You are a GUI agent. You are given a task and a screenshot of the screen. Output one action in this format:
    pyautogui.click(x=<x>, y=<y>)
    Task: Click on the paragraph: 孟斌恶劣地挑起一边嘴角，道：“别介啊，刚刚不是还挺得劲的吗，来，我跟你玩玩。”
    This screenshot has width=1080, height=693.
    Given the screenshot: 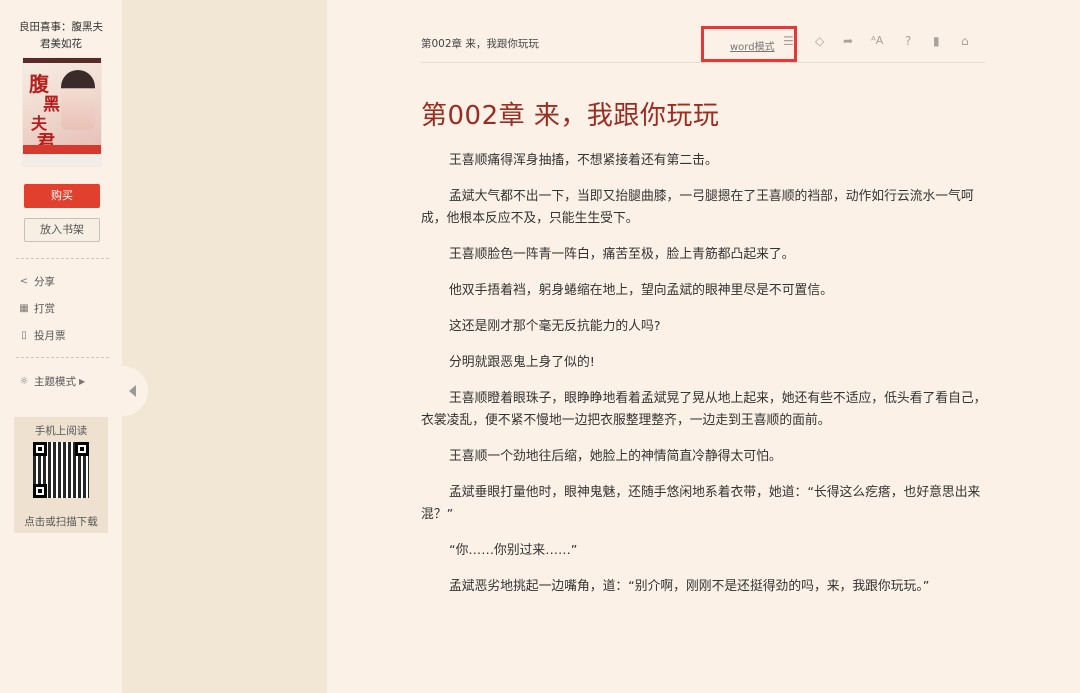 What is the action you would take?
    pyautogui.click(x=689, y=586)
    